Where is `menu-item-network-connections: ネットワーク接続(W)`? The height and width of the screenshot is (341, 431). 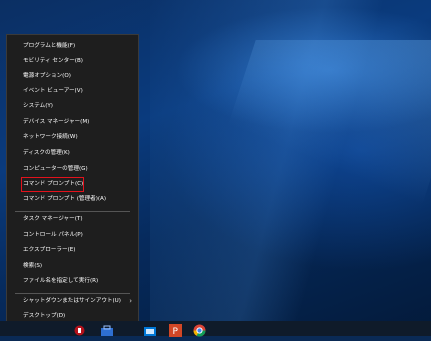
menu-item-network-connections: ネットワーク接続(W) is located at coordinates (72, 137).